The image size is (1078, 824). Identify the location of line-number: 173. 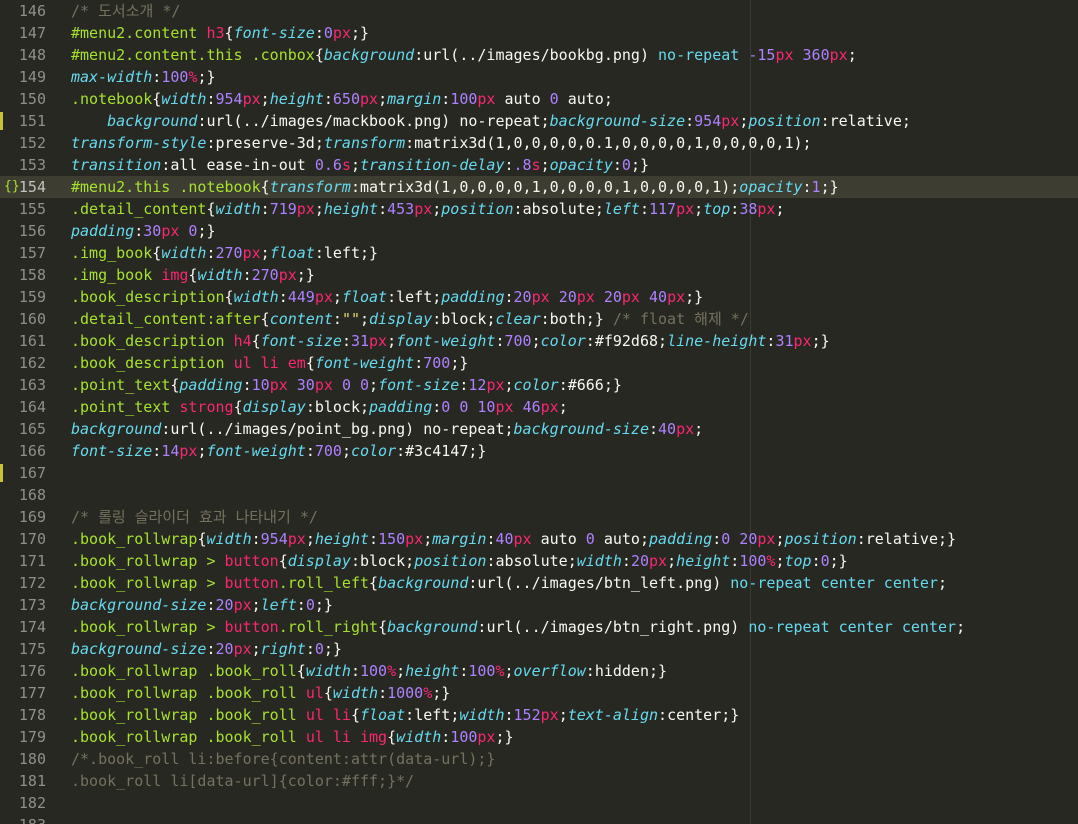
(32, 605).